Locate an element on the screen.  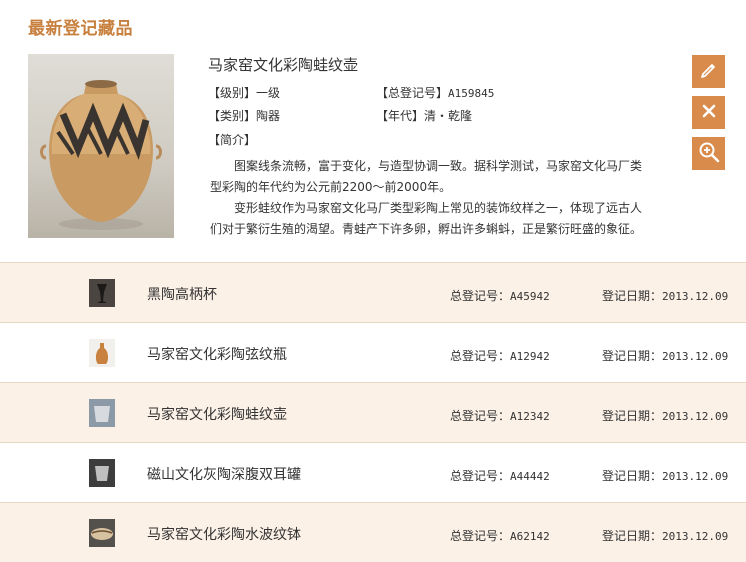
list-item: 黑陶高柄杯 总登记号：A45942 登记日期：2013.12.09 is located at coordinates (373, 292).